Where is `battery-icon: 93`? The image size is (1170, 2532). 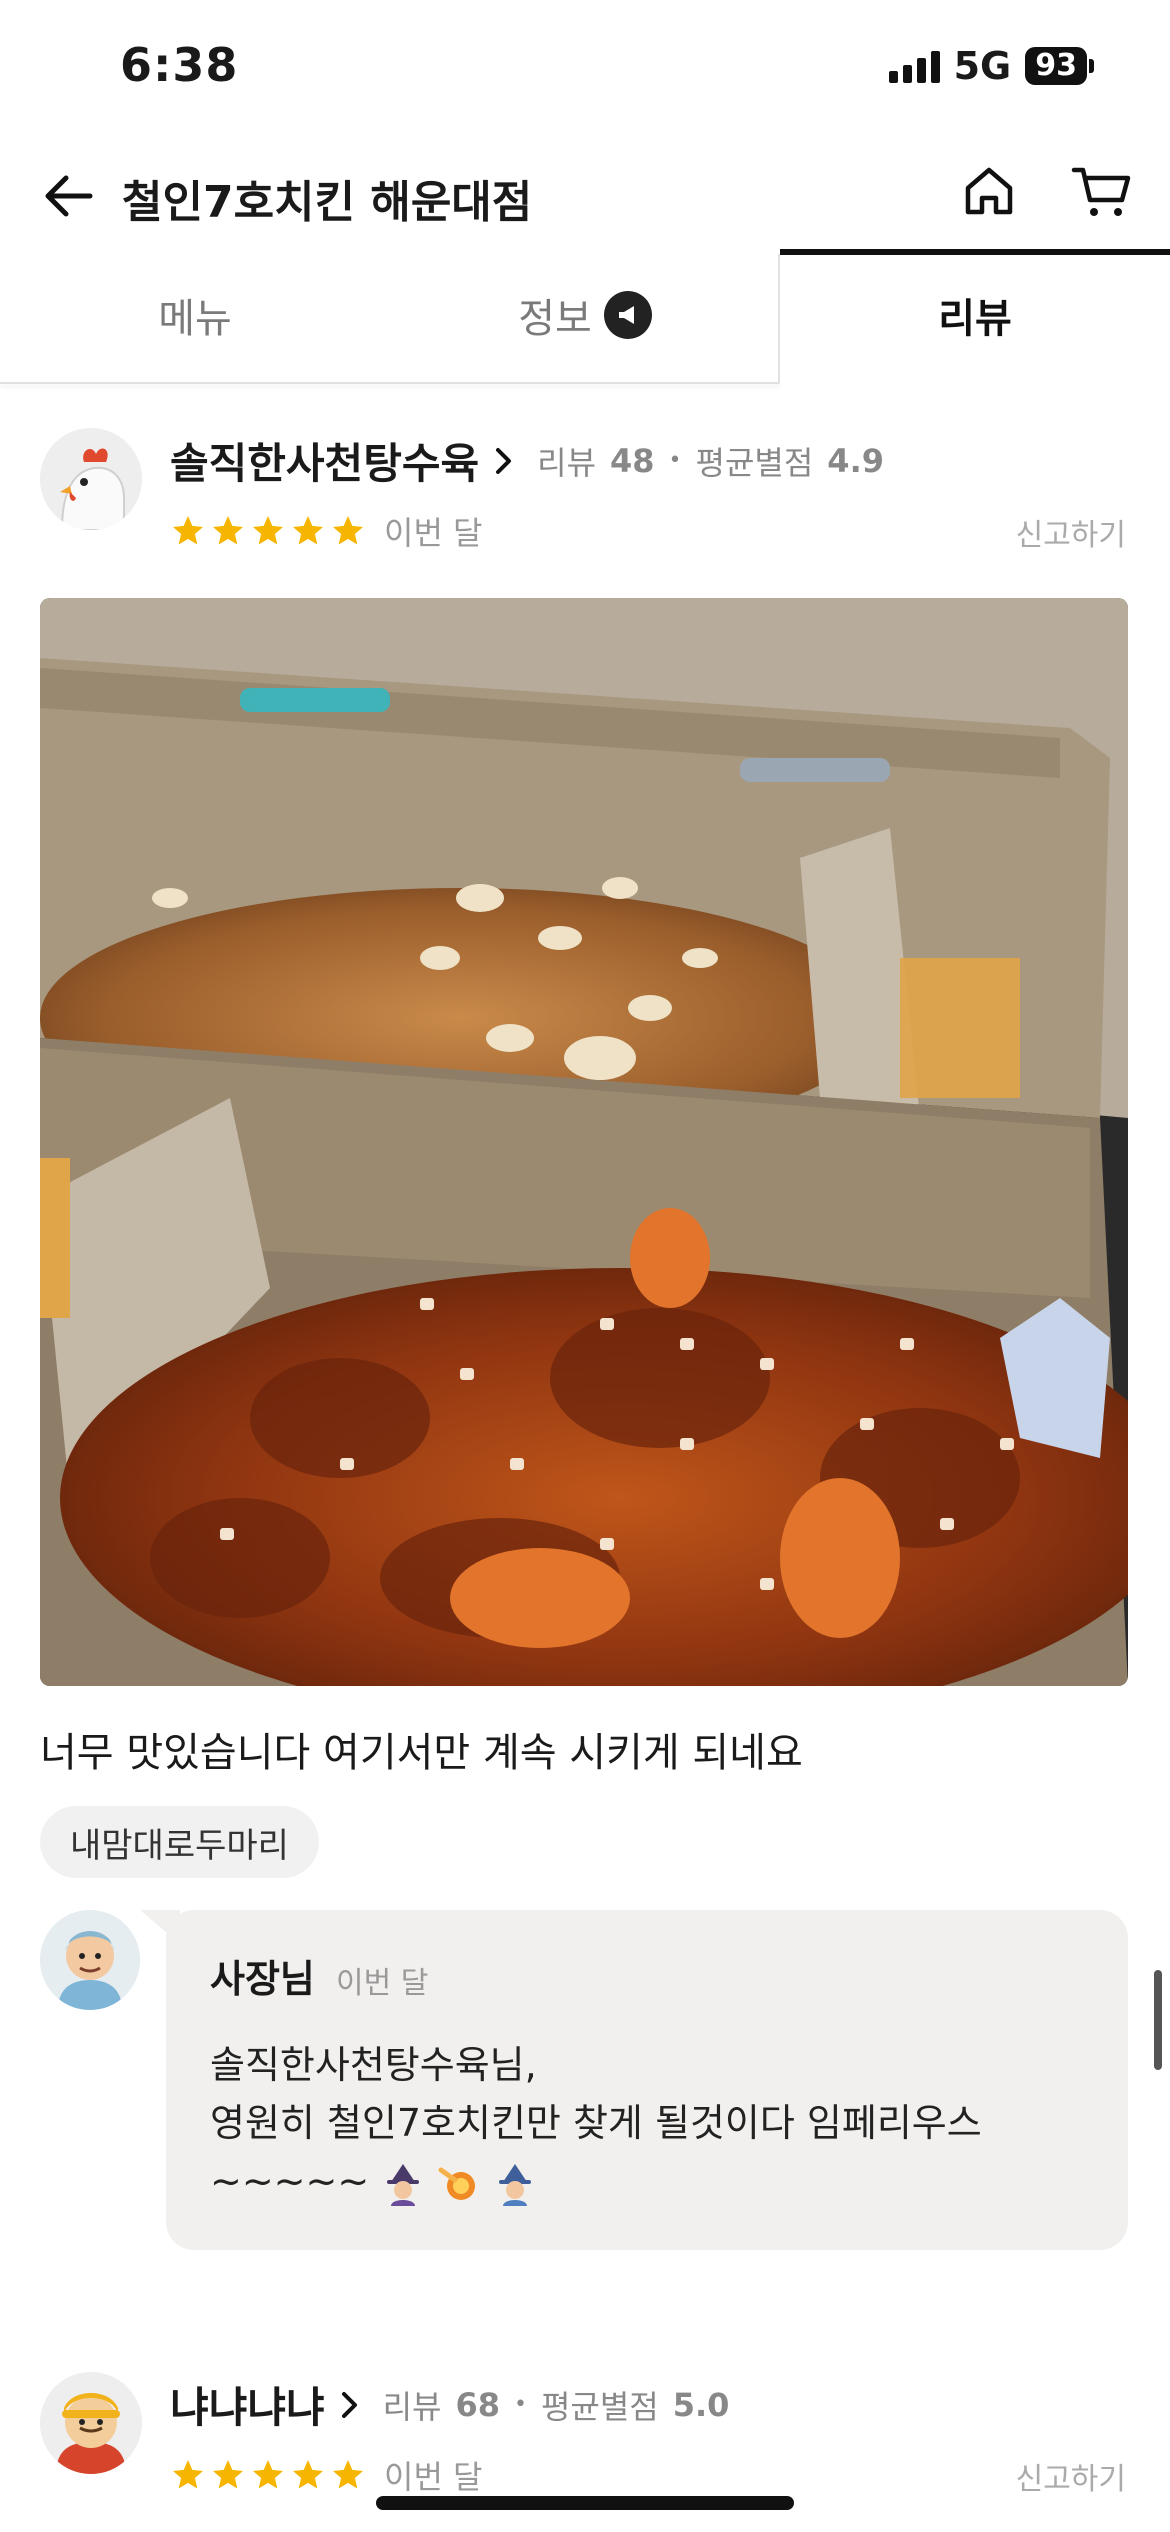 battery-icon: 93 is located at coordinates (1059, 66).